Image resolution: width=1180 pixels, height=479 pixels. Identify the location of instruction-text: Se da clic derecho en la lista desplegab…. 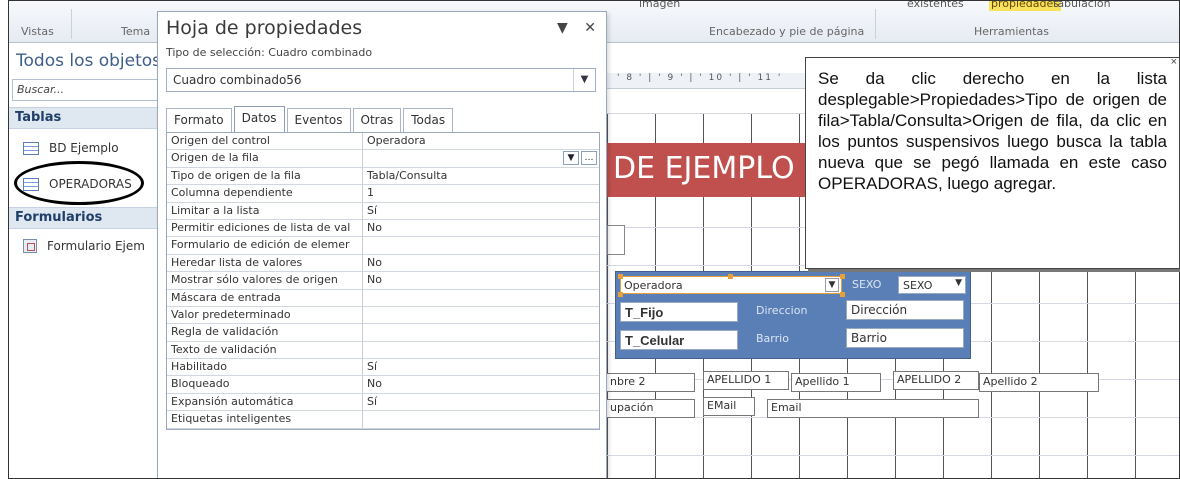
(992, 131).